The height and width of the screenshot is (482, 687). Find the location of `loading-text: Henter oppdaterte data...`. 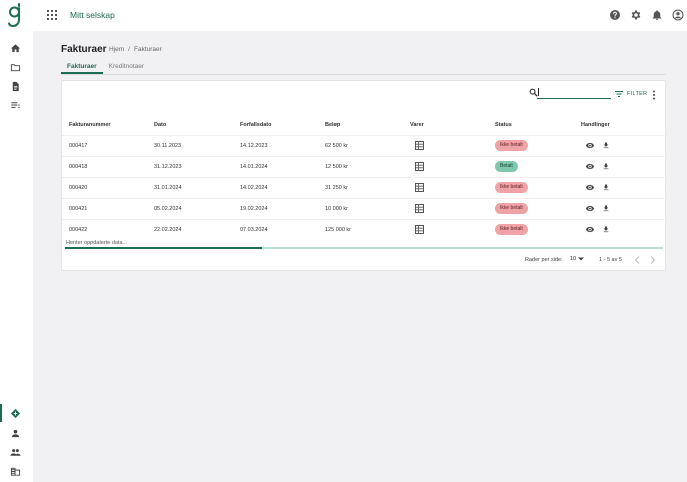

loading-text: Henter oppdaterte data... is located at coordinates (97, 243).